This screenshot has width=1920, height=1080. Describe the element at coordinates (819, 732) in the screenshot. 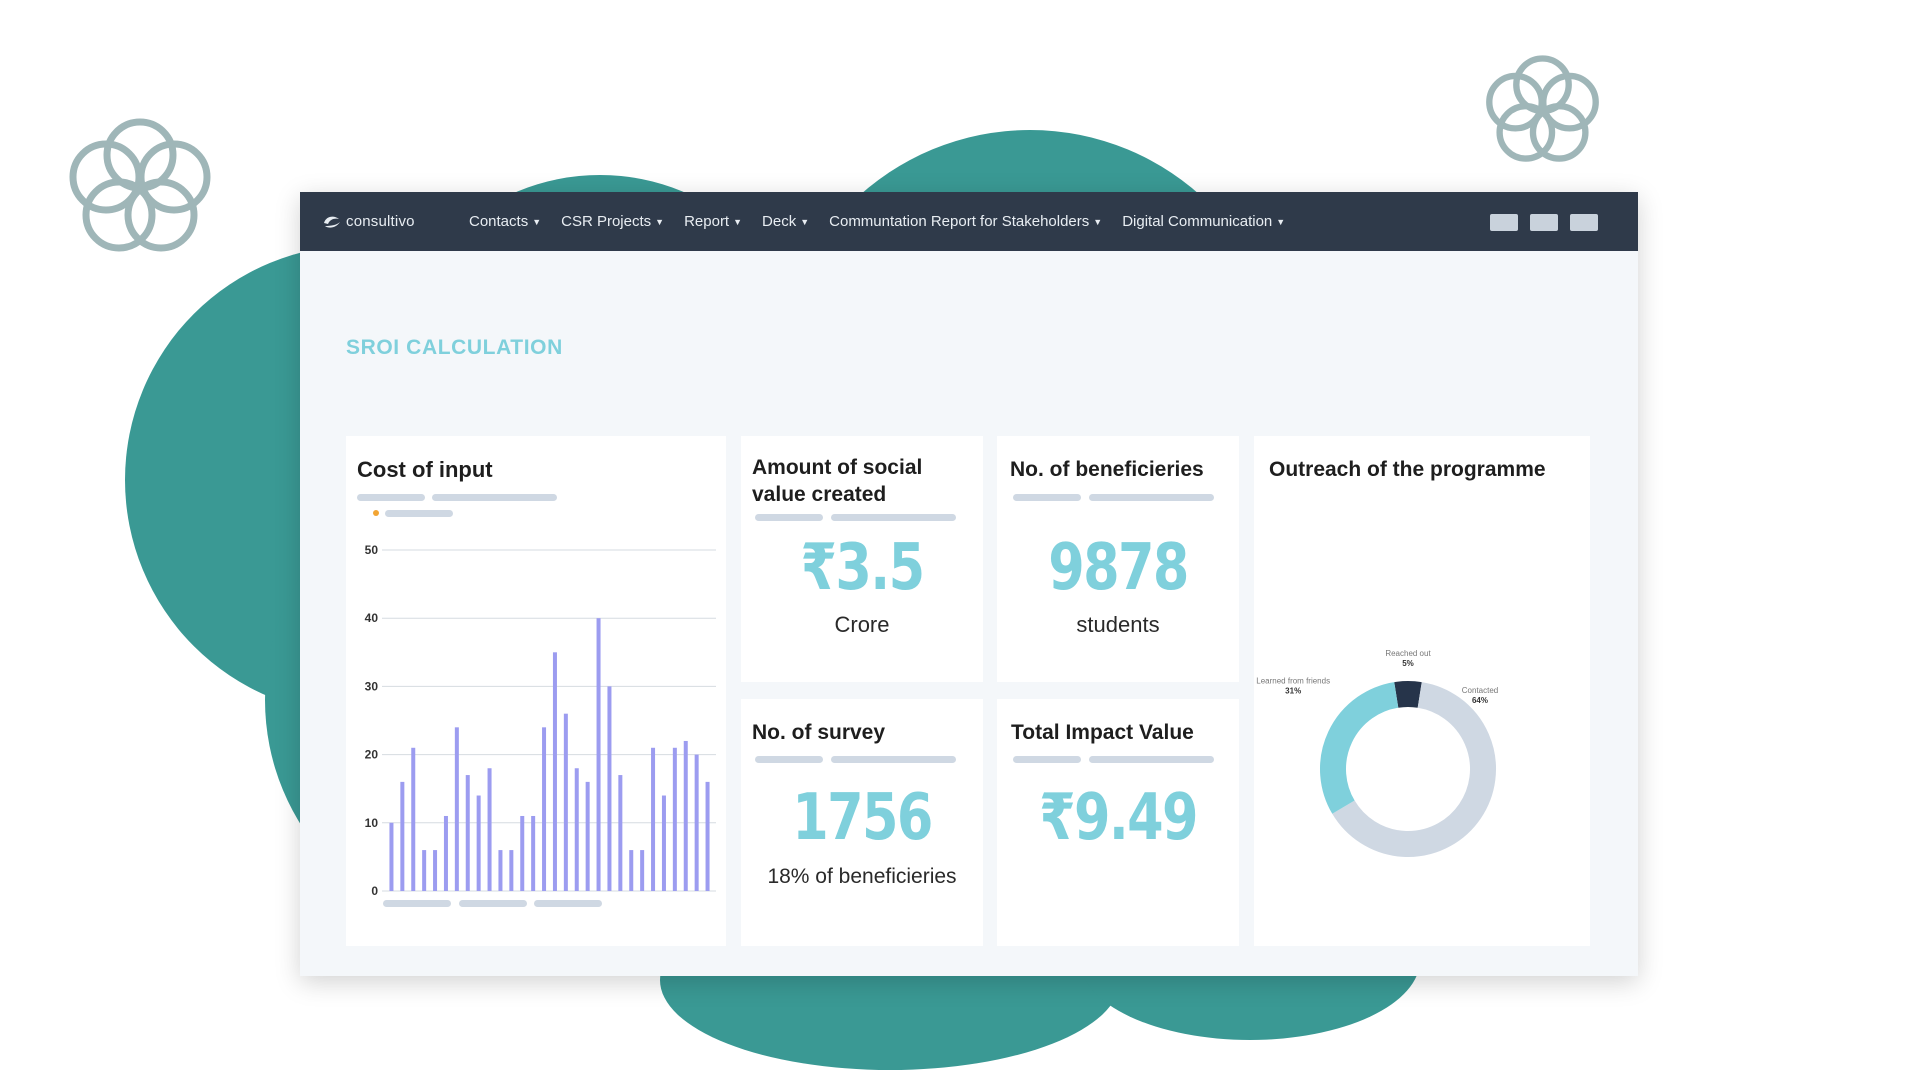

I see `survey-title: No. of survey` at that location.